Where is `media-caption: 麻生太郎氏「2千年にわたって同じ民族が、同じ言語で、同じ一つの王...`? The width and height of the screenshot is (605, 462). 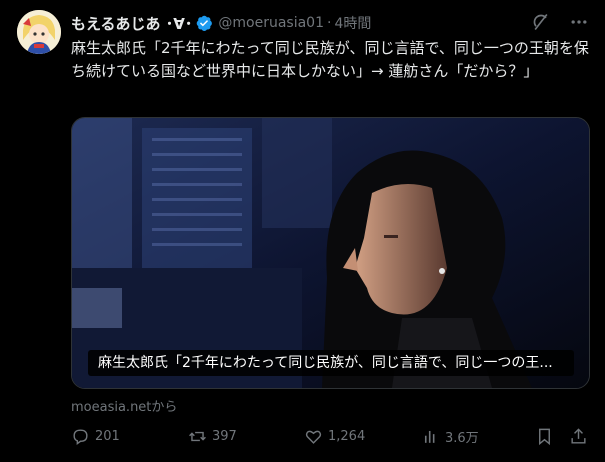
media-caption: 麻生太郎氏「2千年にわたって同じ民族が、同じ言語で、同じ一つの王... is located at coordinates (331, 363).